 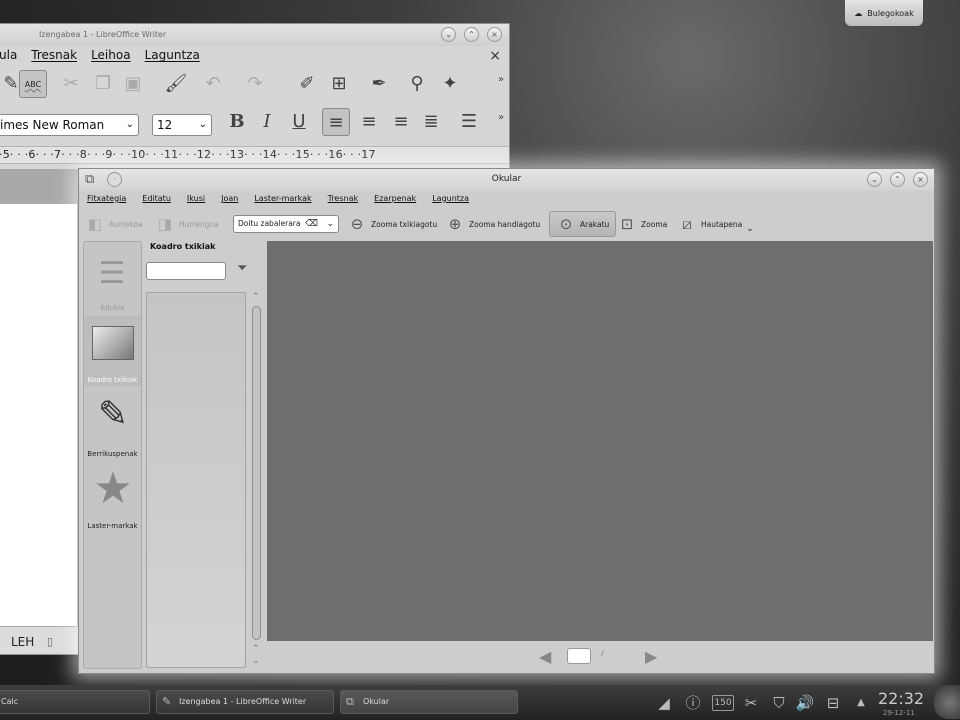 I want to click on sidebar-item-bookmarks: ★ Laster-markak, so click(x=112, y=497).